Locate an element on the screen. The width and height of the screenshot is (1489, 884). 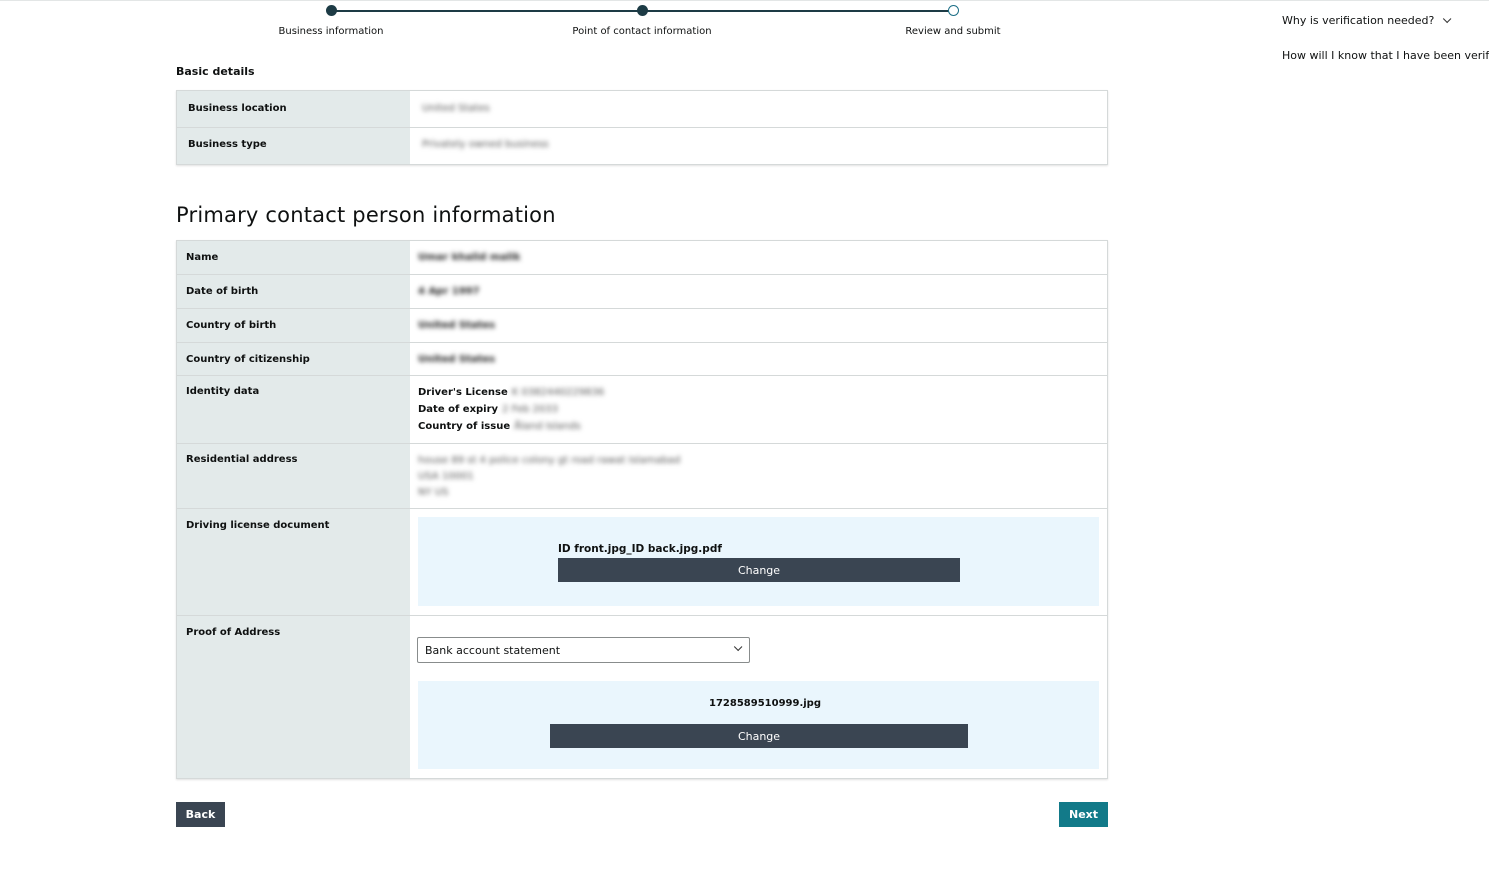
issue-value: Åland Islands is located at coordinates (547, 426).